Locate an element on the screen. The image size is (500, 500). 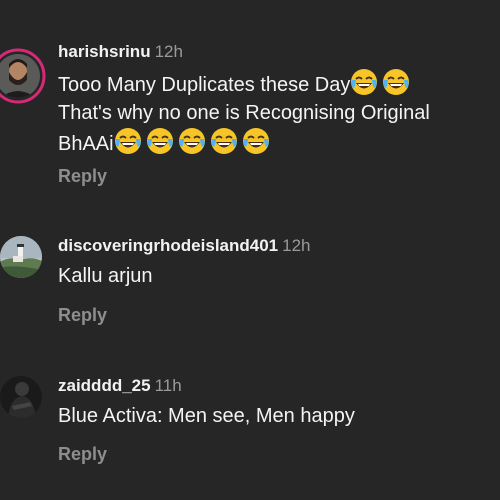
username: zaidddd_25 is located at coordinates (104, 385).